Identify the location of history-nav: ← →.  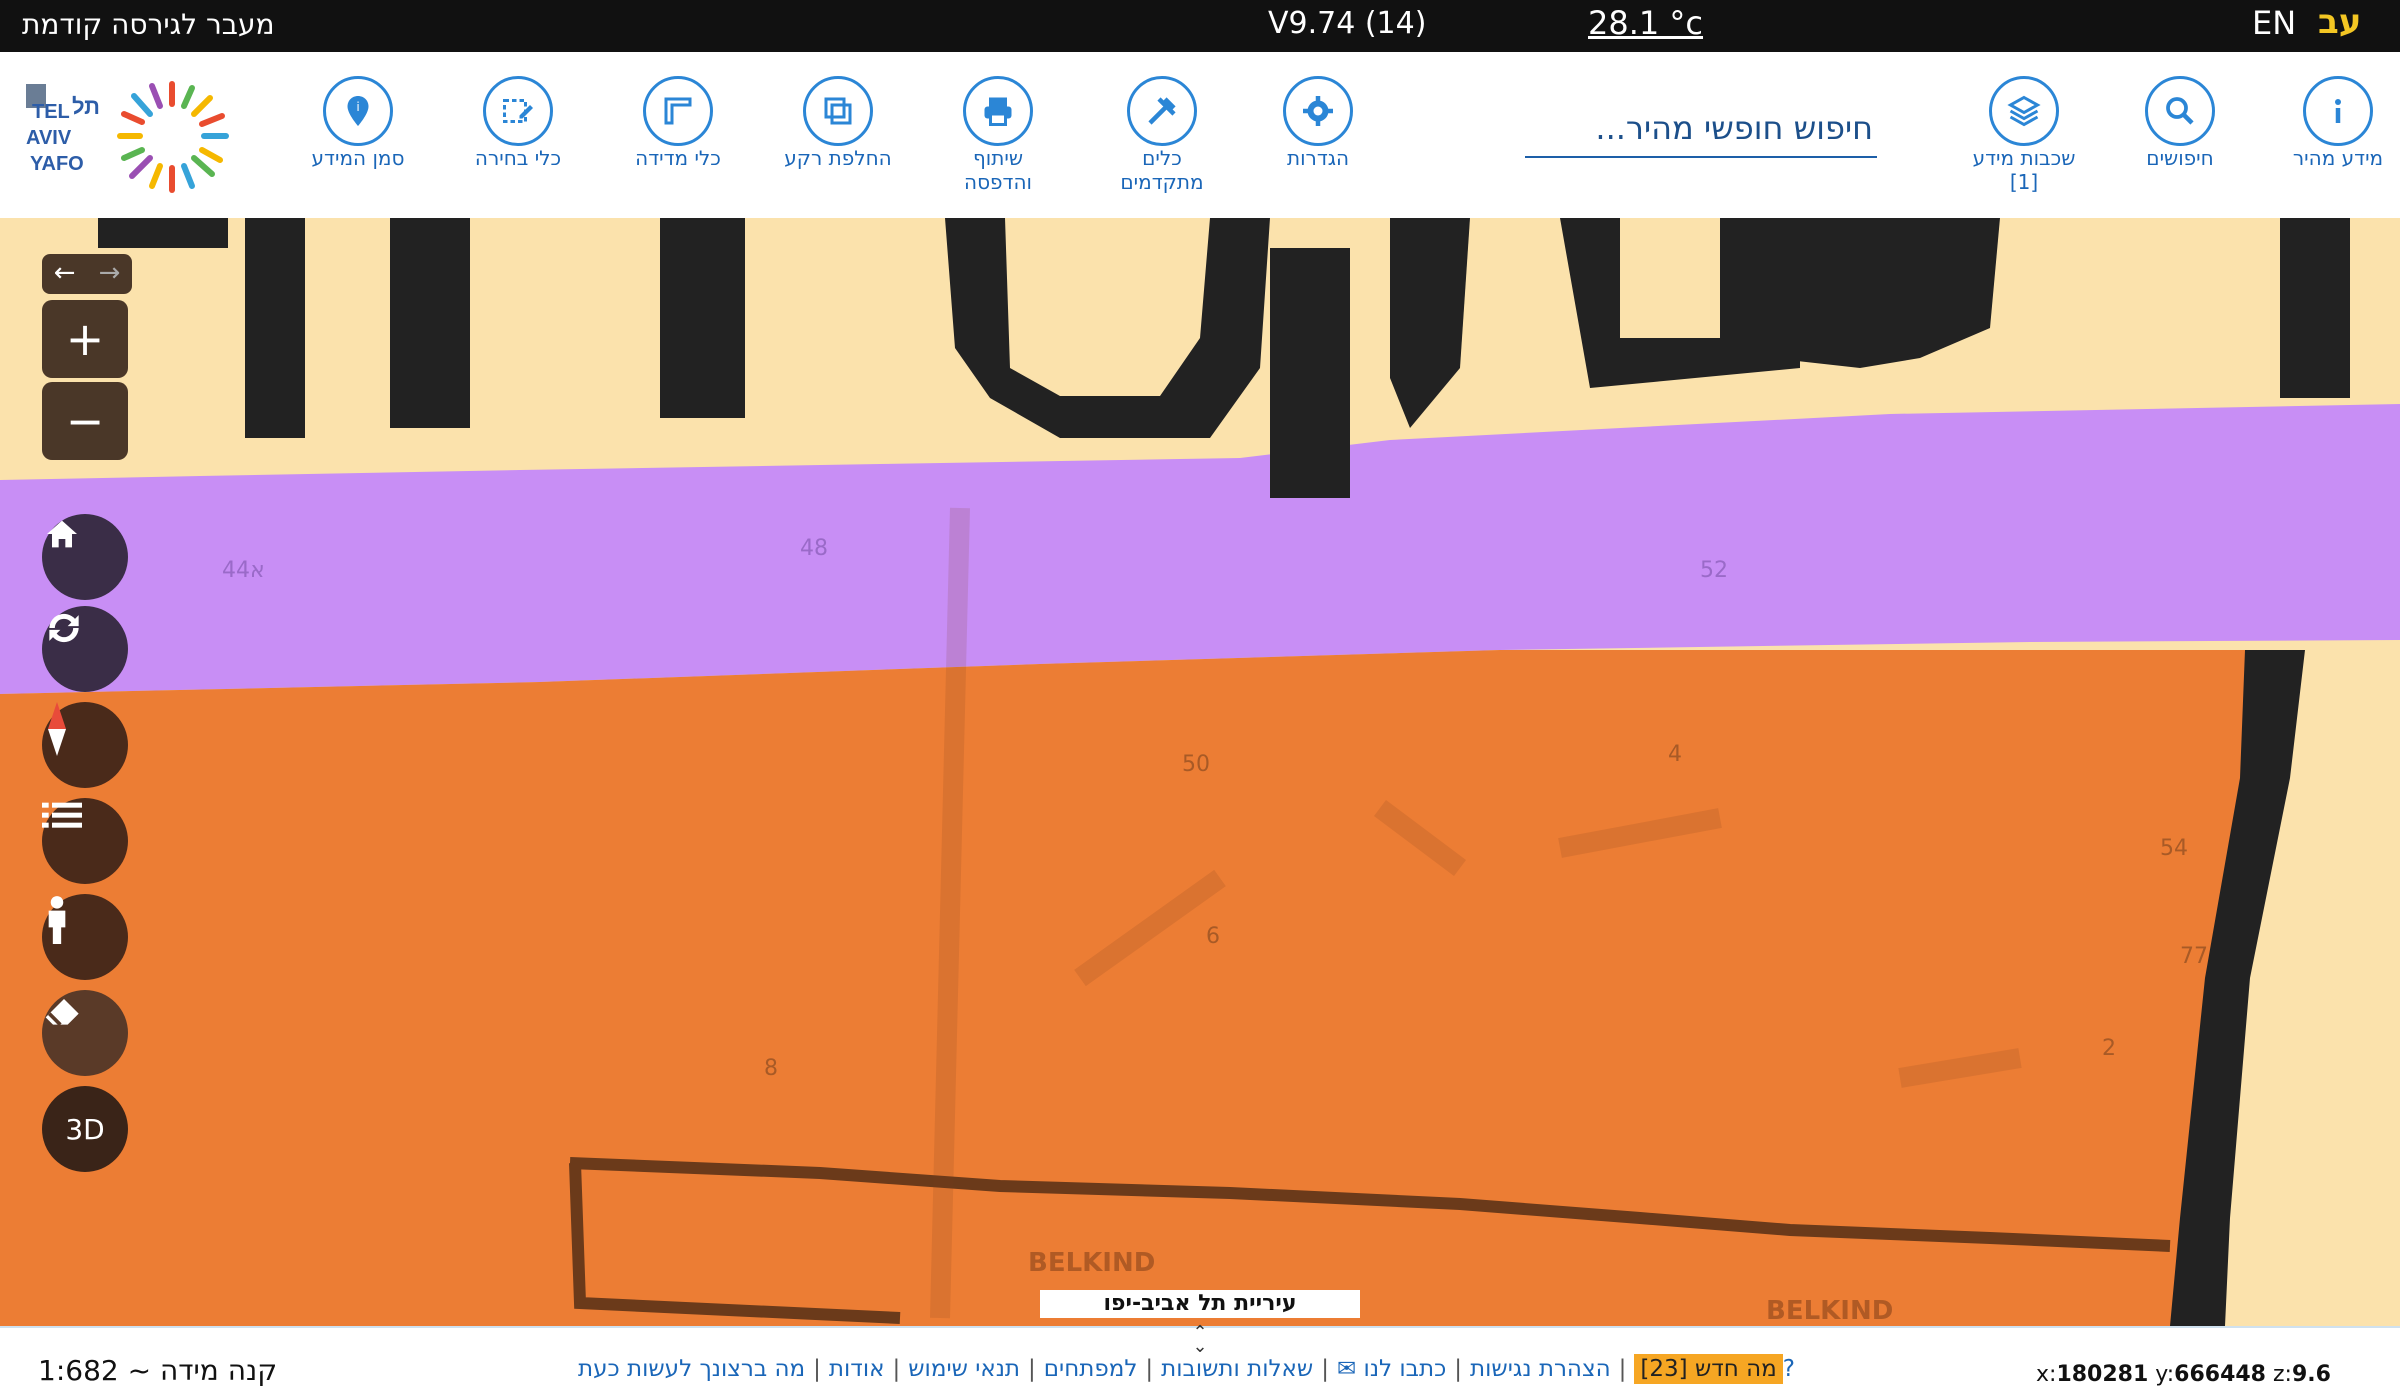
(87, 274).